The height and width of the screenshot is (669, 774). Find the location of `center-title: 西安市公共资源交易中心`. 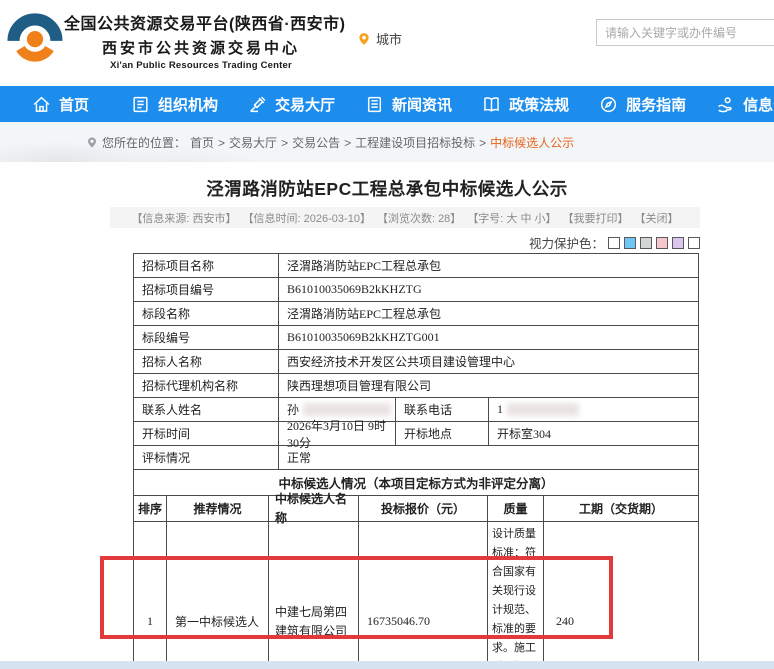

center-title: 西安市公共资源交易中心 is located at coordinates (200, 48).